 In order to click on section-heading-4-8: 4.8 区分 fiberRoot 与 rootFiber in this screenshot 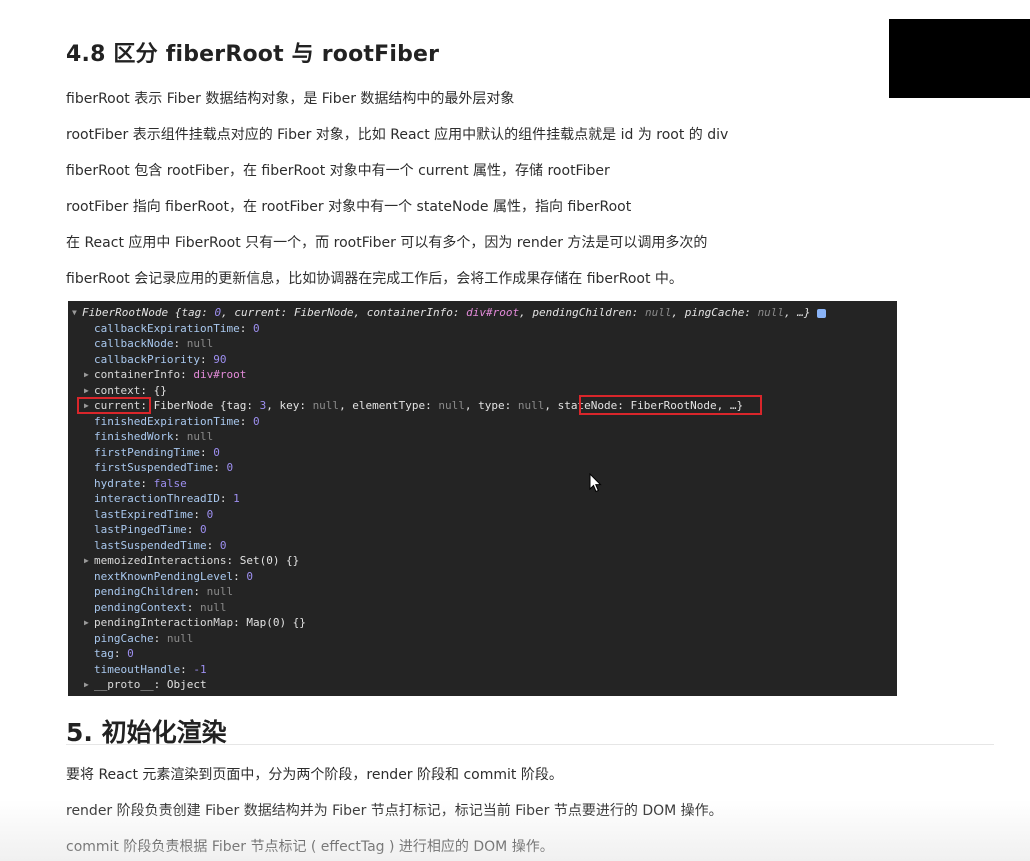, I will do `click(253, 54)`.